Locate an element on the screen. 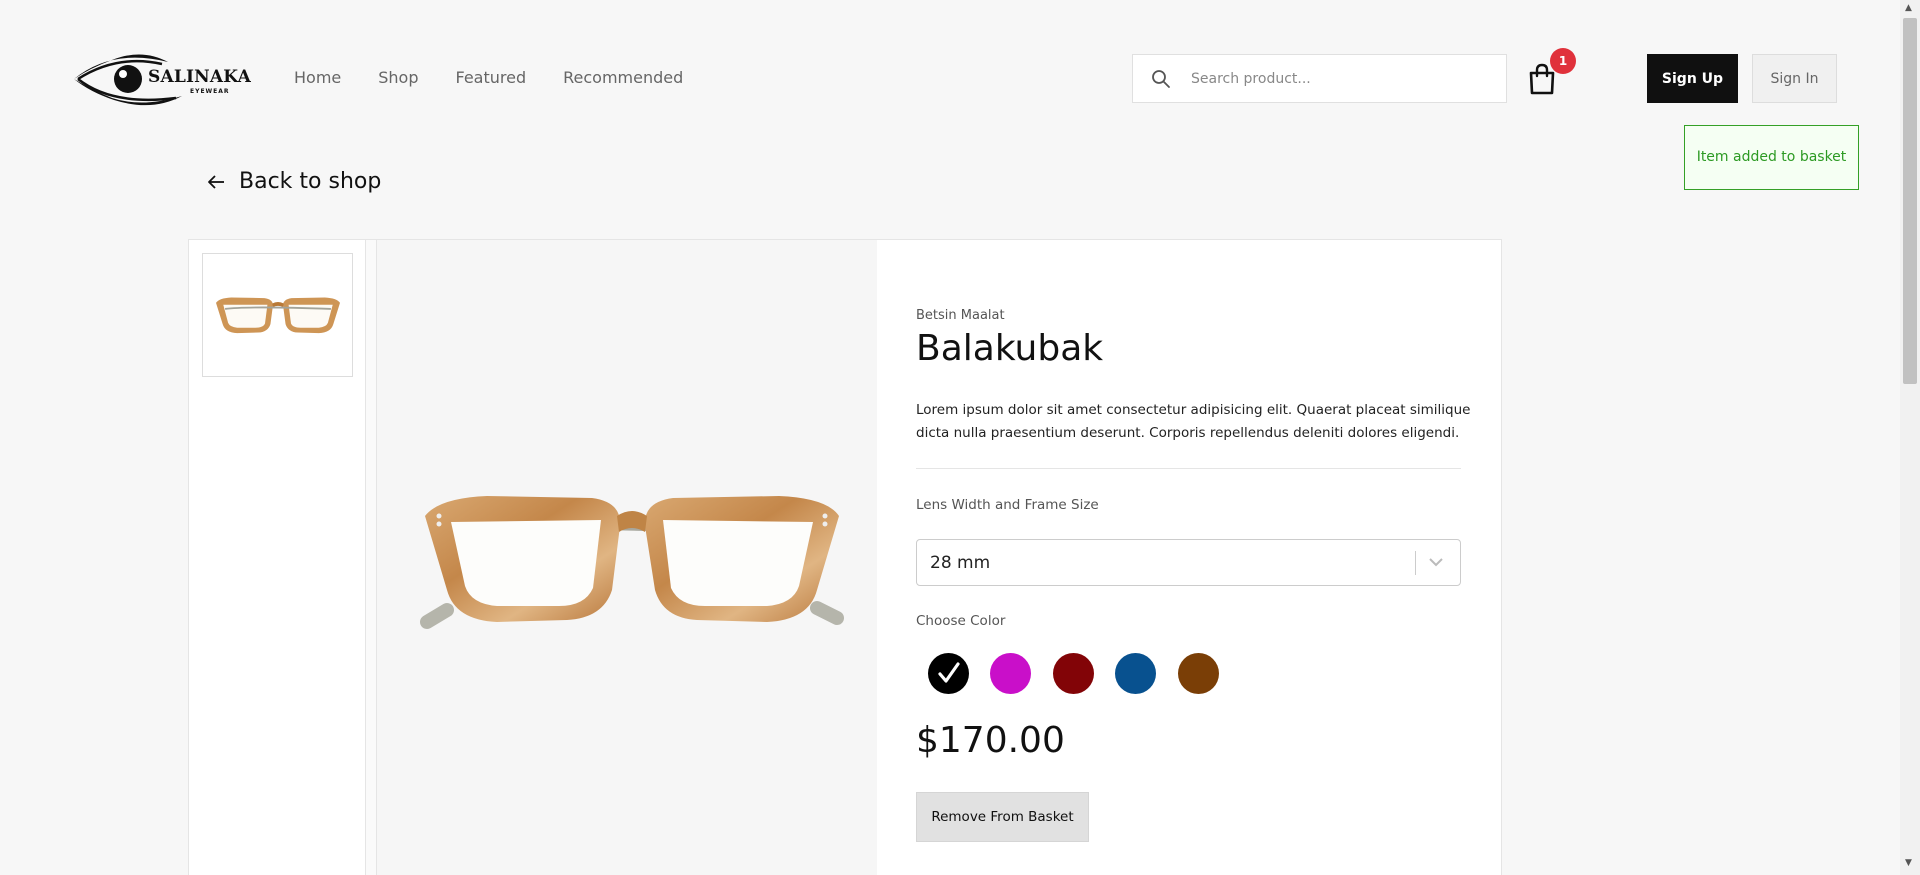 Image resolution: width=1920 pixels, height=875 pixels. color-swatch-brown is located at coordinates (1198, 673).